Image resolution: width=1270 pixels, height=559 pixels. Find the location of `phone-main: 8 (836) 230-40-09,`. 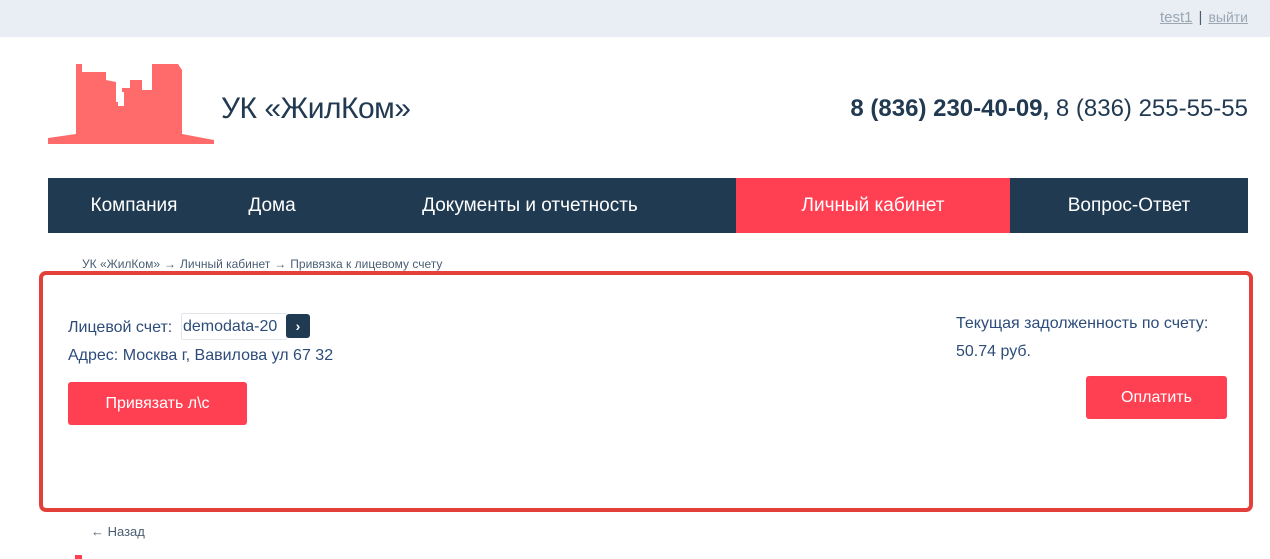

phone-main: 8 (836) 230-40-09, is located at coordinates (949, 108).